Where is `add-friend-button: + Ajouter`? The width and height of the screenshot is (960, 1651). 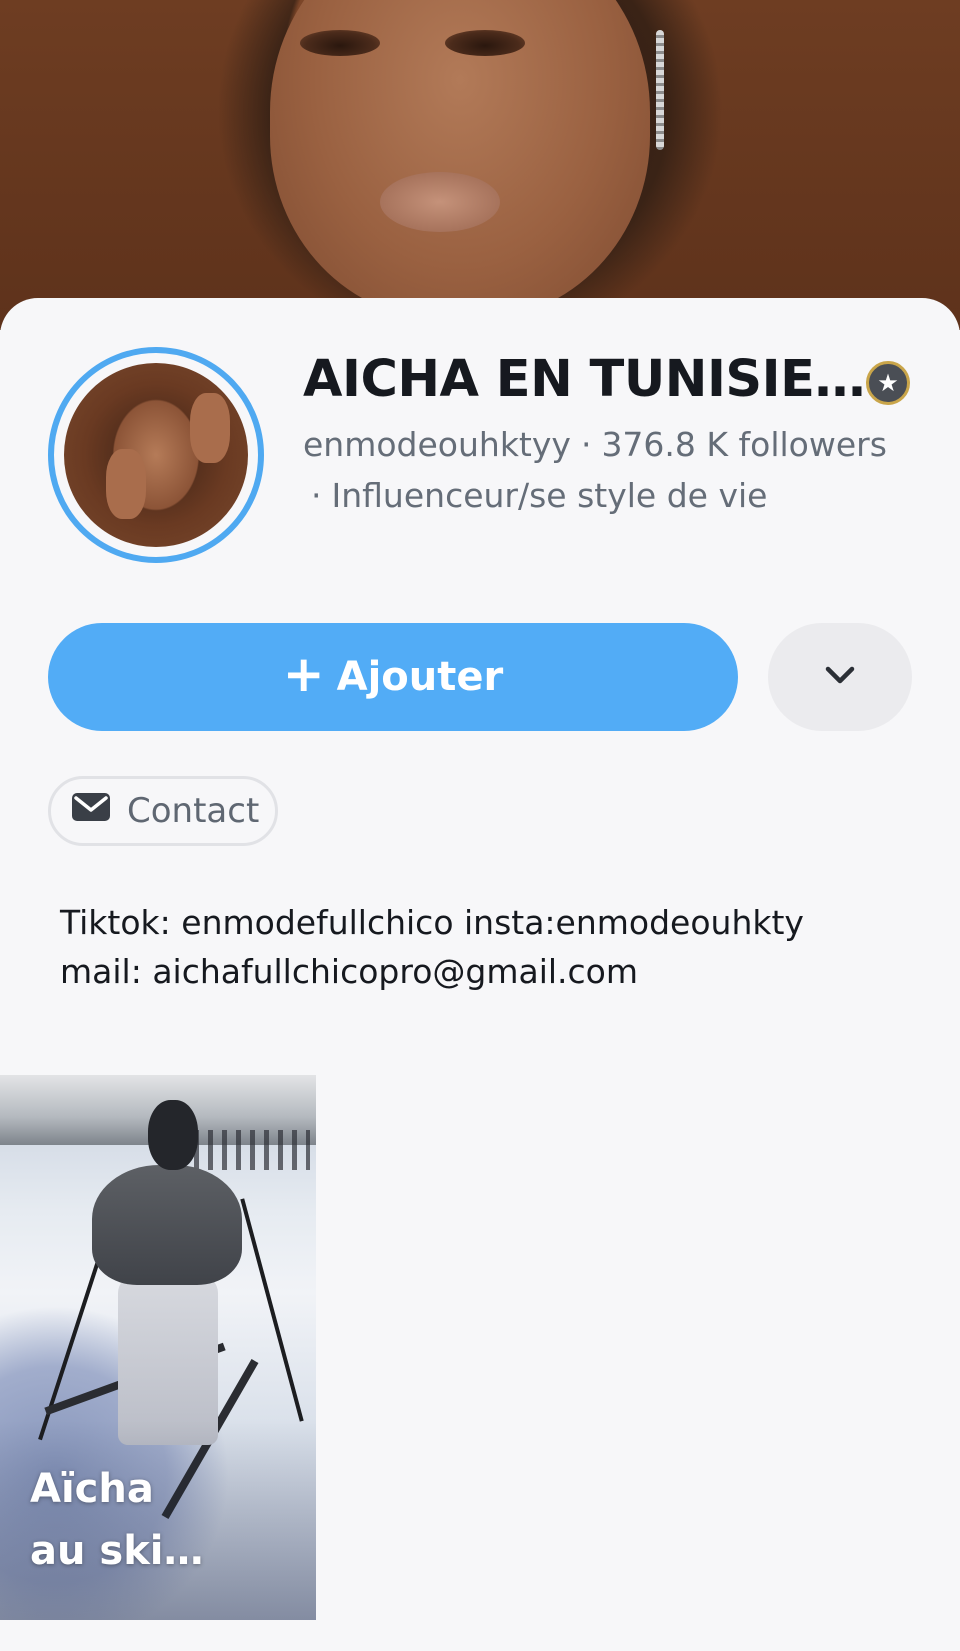
add-friend-button: + Ajouter is located at coordinates (393, 677).